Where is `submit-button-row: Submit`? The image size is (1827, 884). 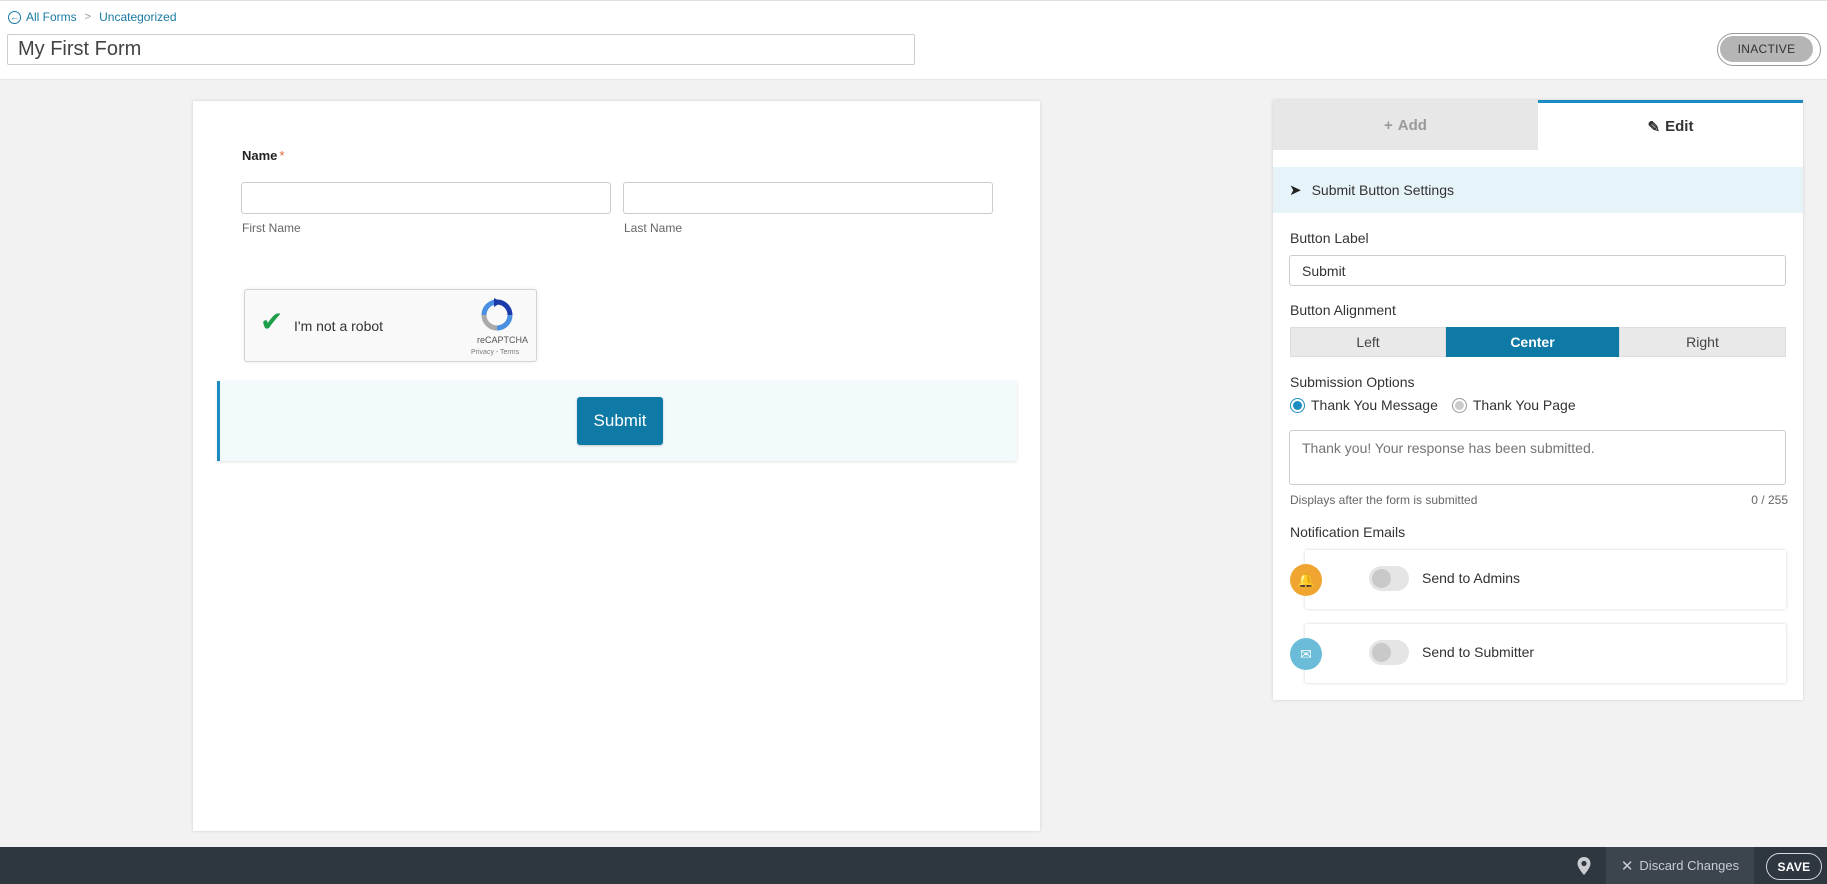 submit-button-row: Submit is located at coordinates (617, 421).